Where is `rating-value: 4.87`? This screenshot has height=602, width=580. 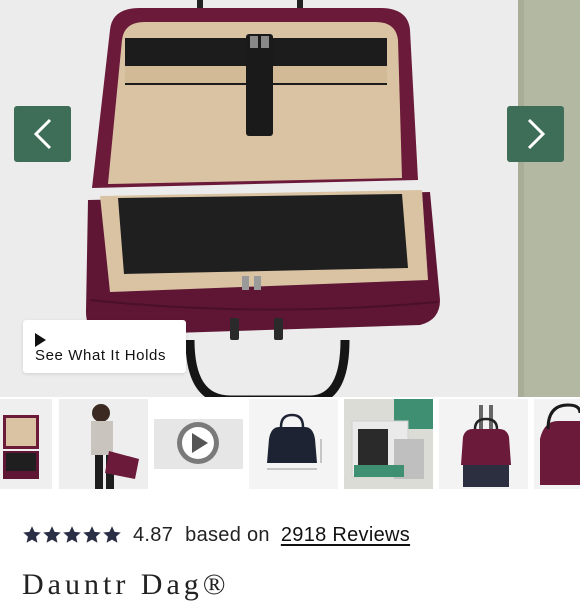 rating-value: 4.87 is located at coordinates (153, 534).